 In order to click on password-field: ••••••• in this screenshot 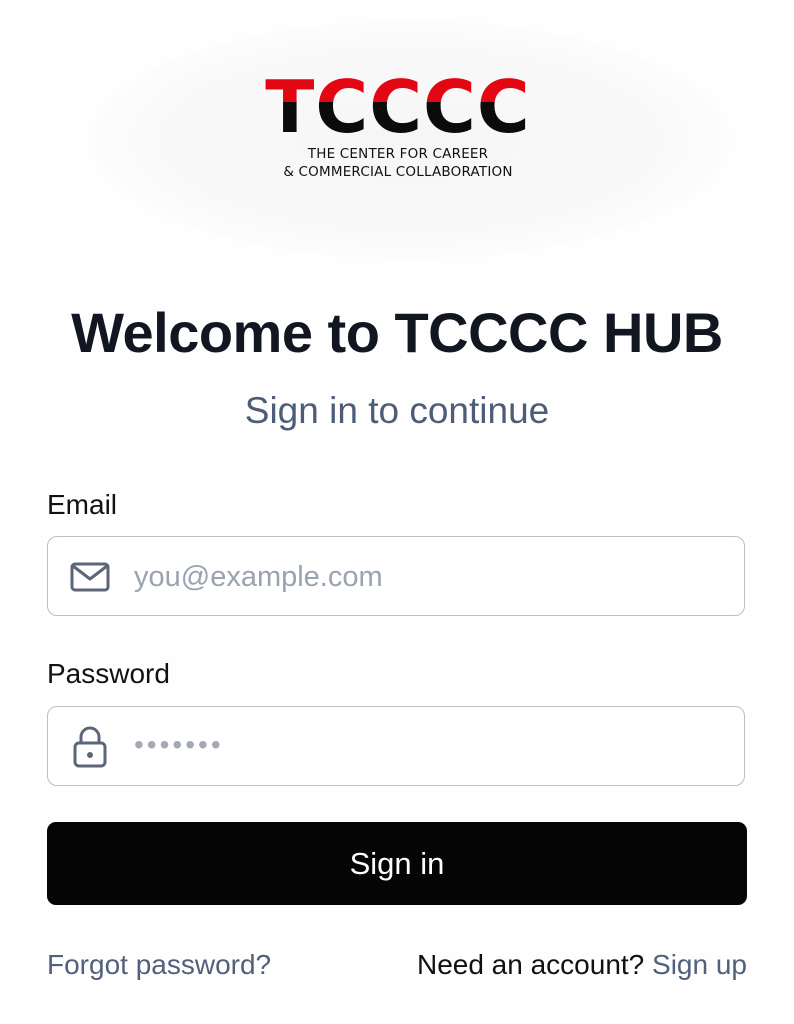, I will do `click(396, 746)`.